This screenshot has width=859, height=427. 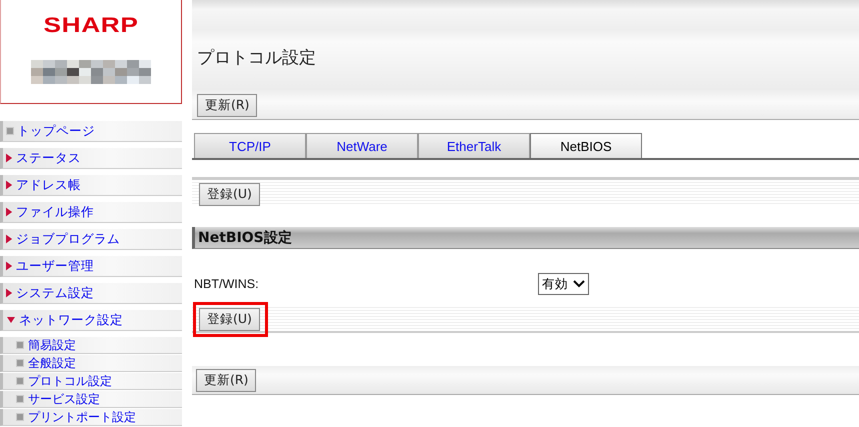 What do you see at coordinates (91, 293) in the screenshot?
I see `nav-item: システム設定` at bounding box center [91, 293].